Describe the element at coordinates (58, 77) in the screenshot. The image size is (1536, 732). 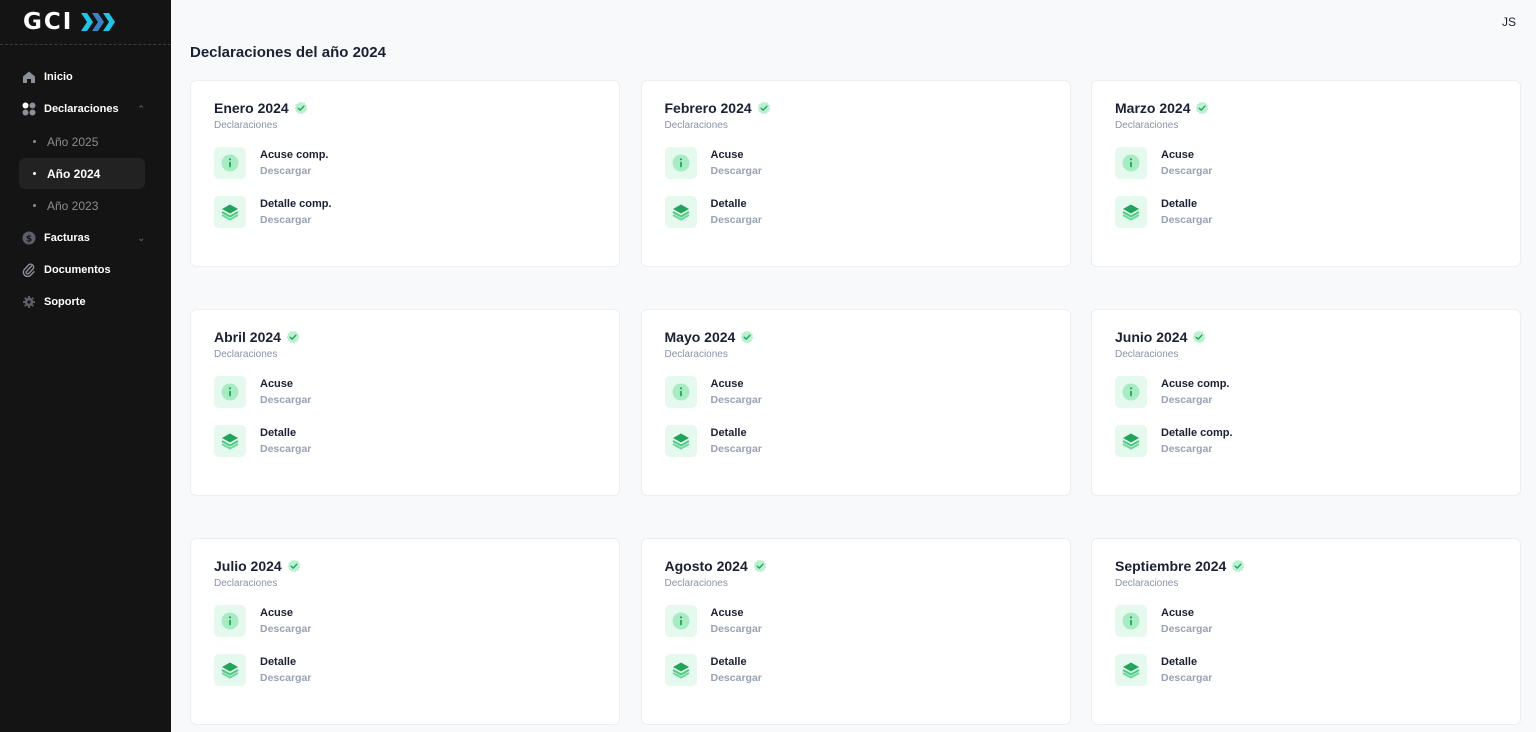
I see `sidebar-item-label: Inicio` at that location.